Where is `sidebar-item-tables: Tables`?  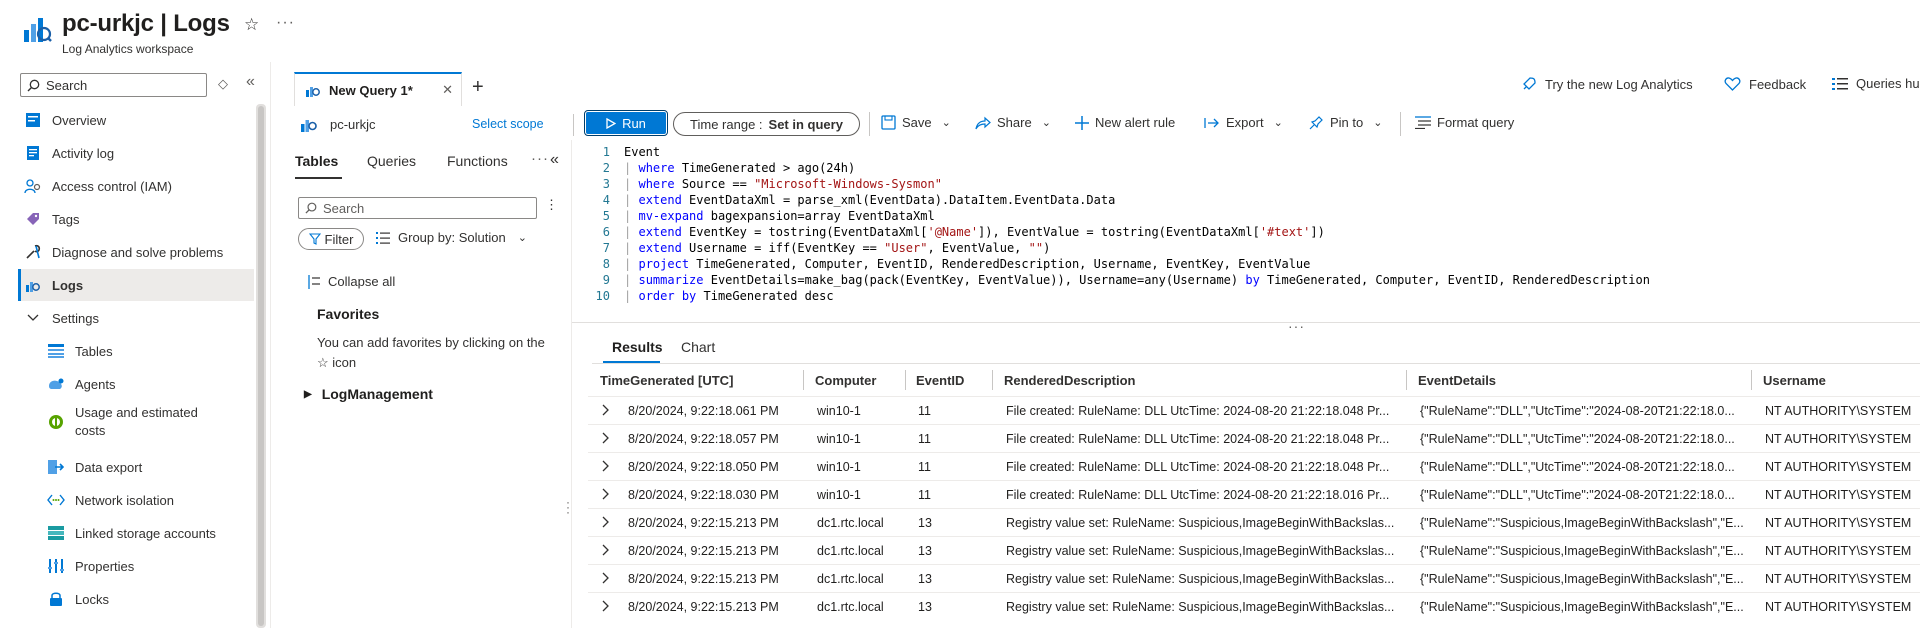 sidebar-item-tables: Tables is located at coordinates (80, 351).